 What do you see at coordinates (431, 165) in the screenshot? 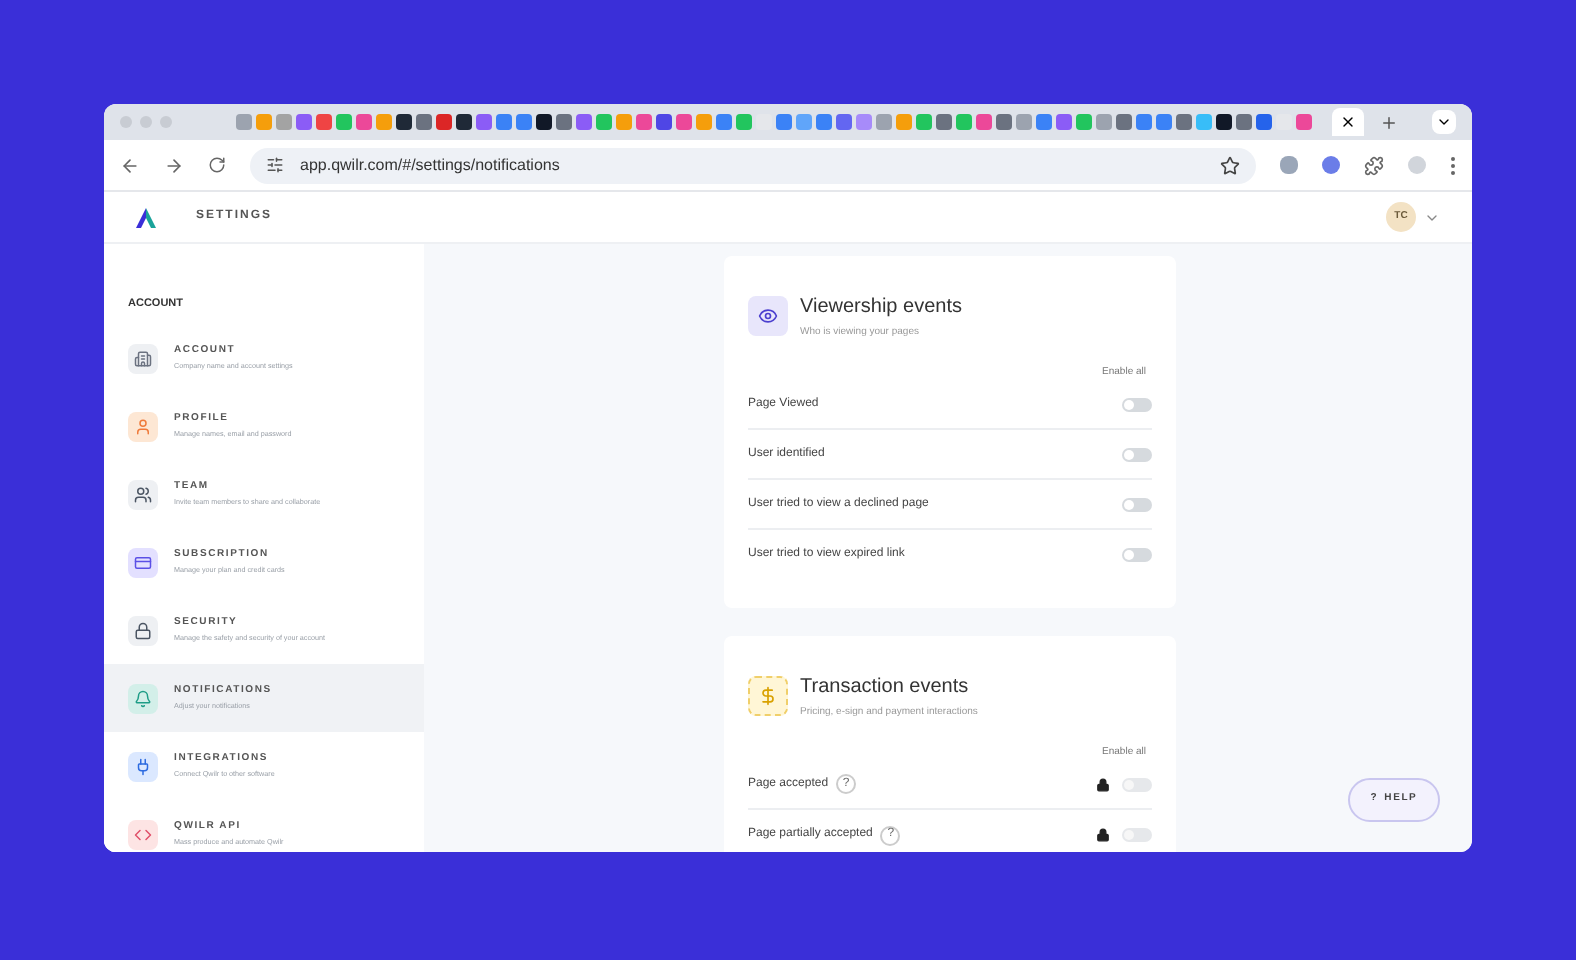
I see `url-text: app.qwilr.com/#/settings/notifications` at bounding box center [431, 165].